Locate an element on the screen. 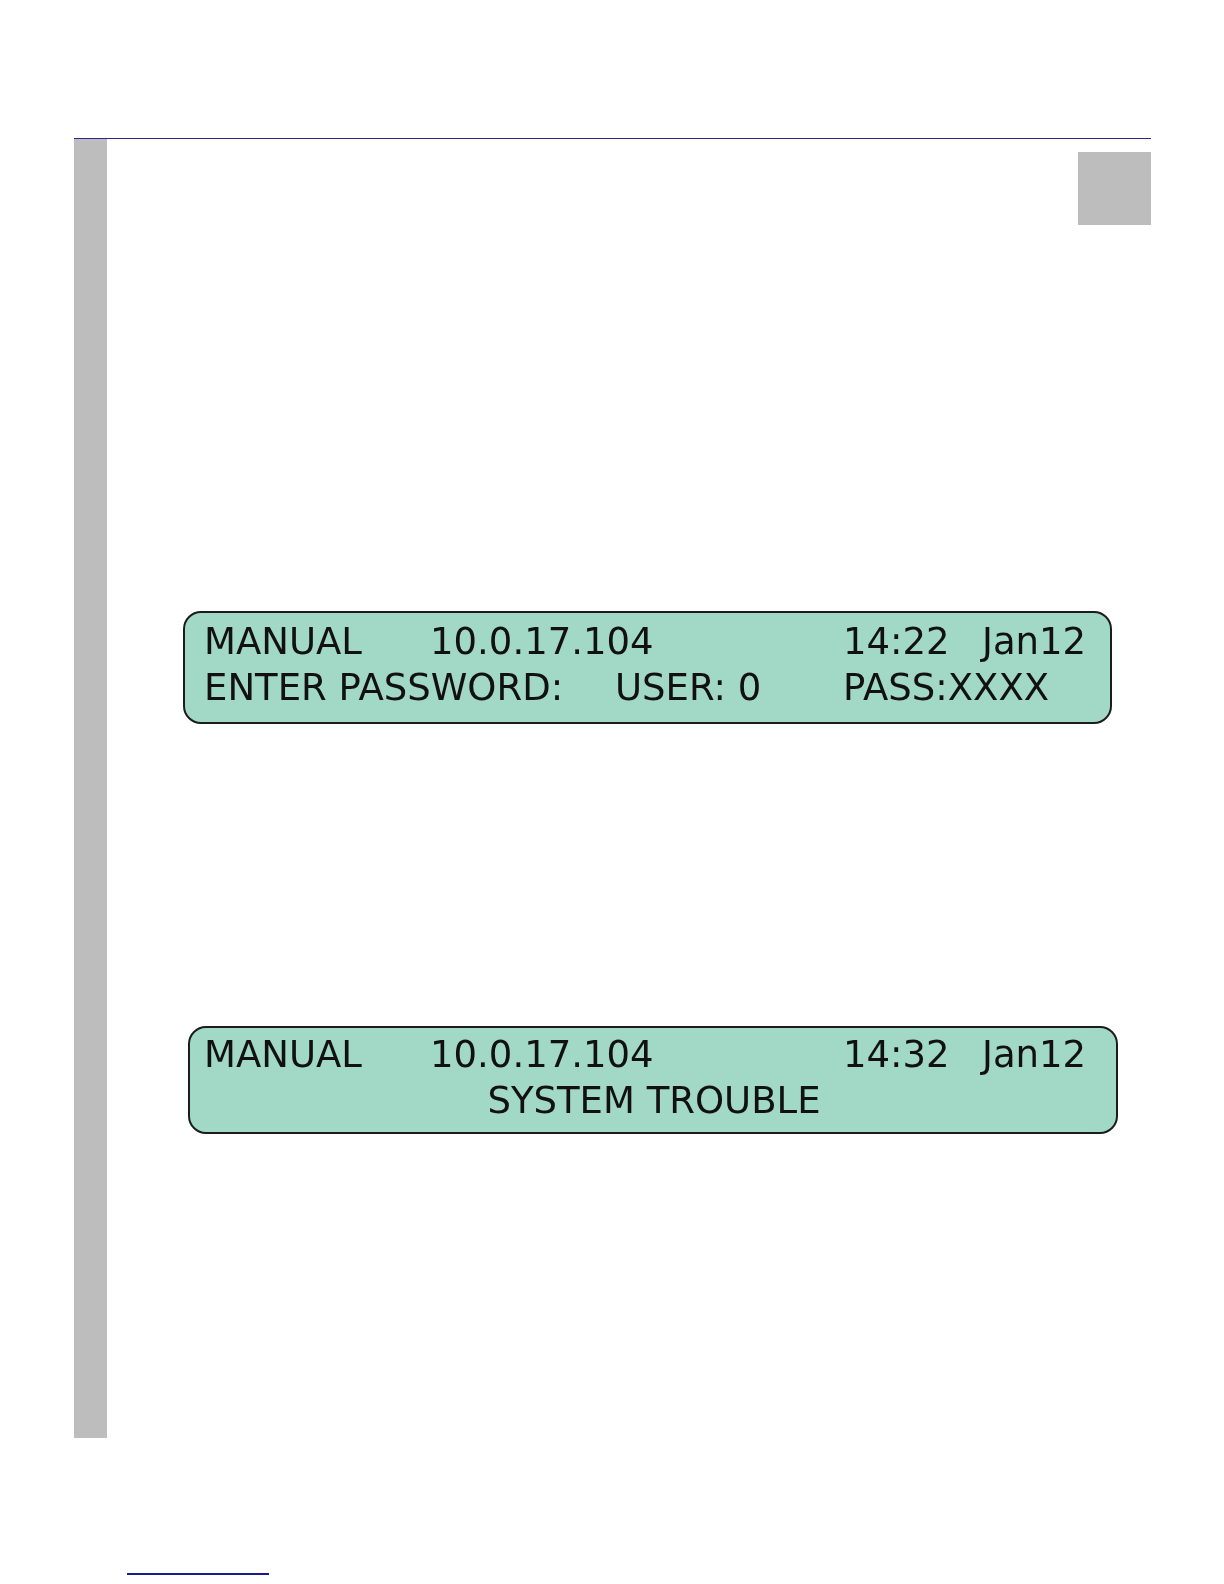 This screenshot has width=1224, height=1584. display-text: ENTER PASSWORD: is located at coordinates (384, 688).